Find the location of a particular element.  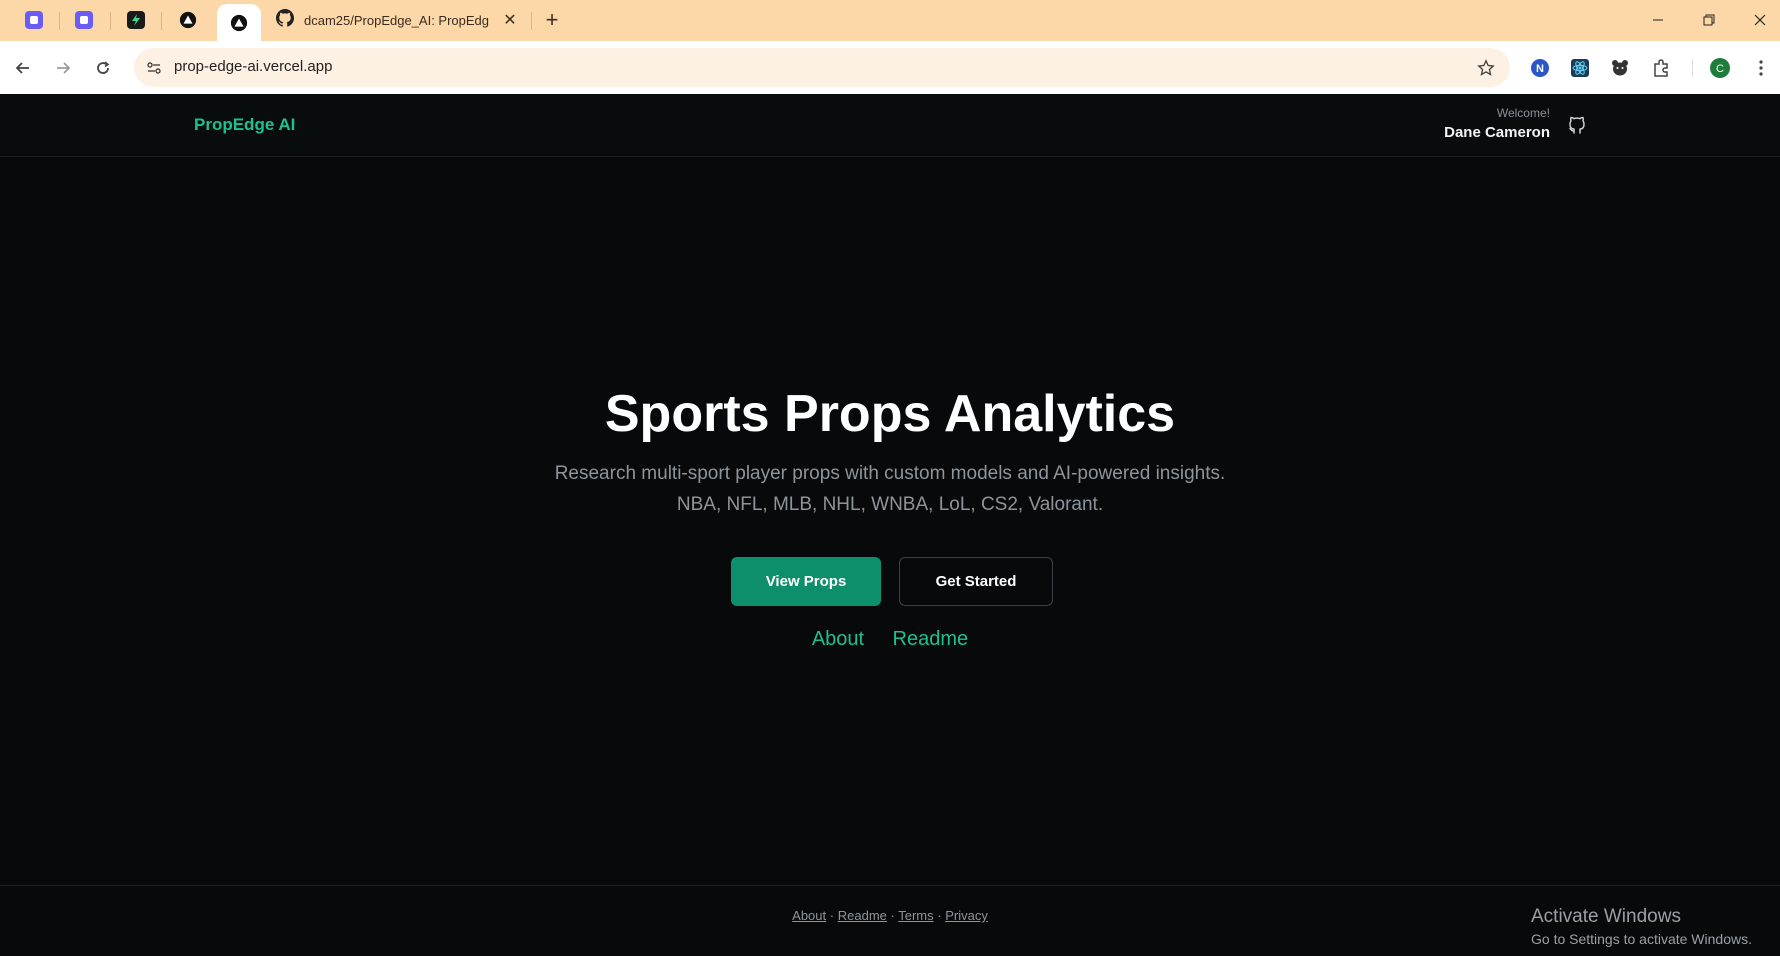

lightning-icon is located at coordinates (136, 20).